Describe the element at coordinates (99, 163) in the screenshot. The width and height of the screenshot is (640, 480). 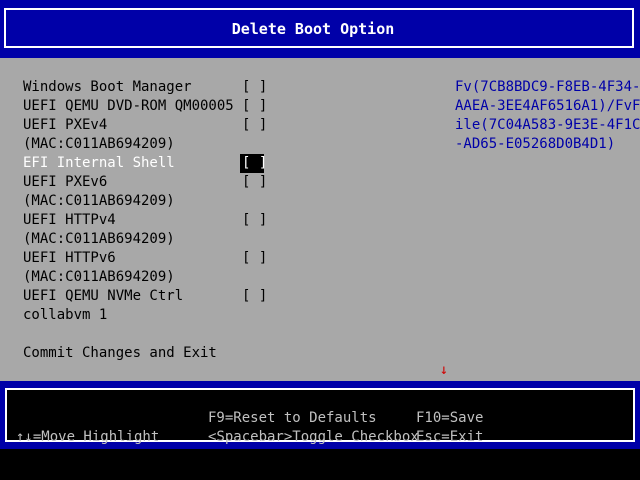
I see `boot-option-efi-internal-shell: EFI Internal Shell` at that location.